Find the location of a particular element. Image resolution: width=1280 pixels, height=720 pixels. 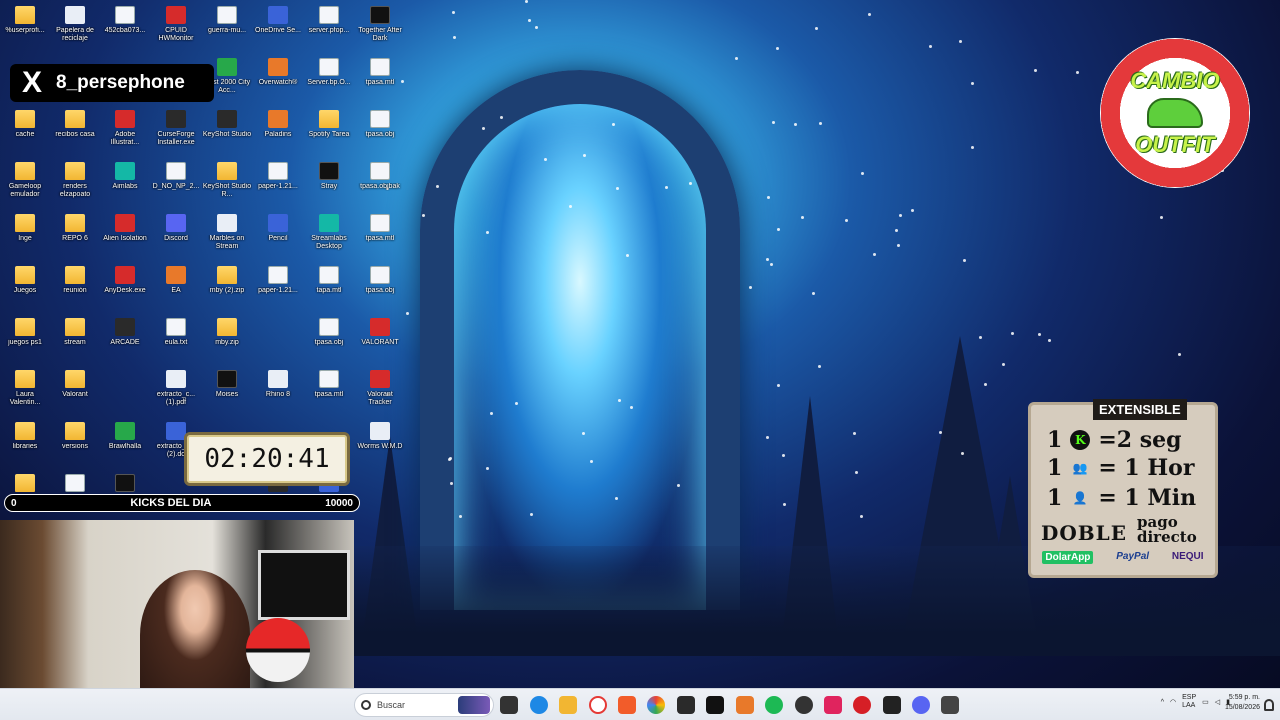

desktop-icon: AnyDesk.exe is located at coordinates (125, 280).